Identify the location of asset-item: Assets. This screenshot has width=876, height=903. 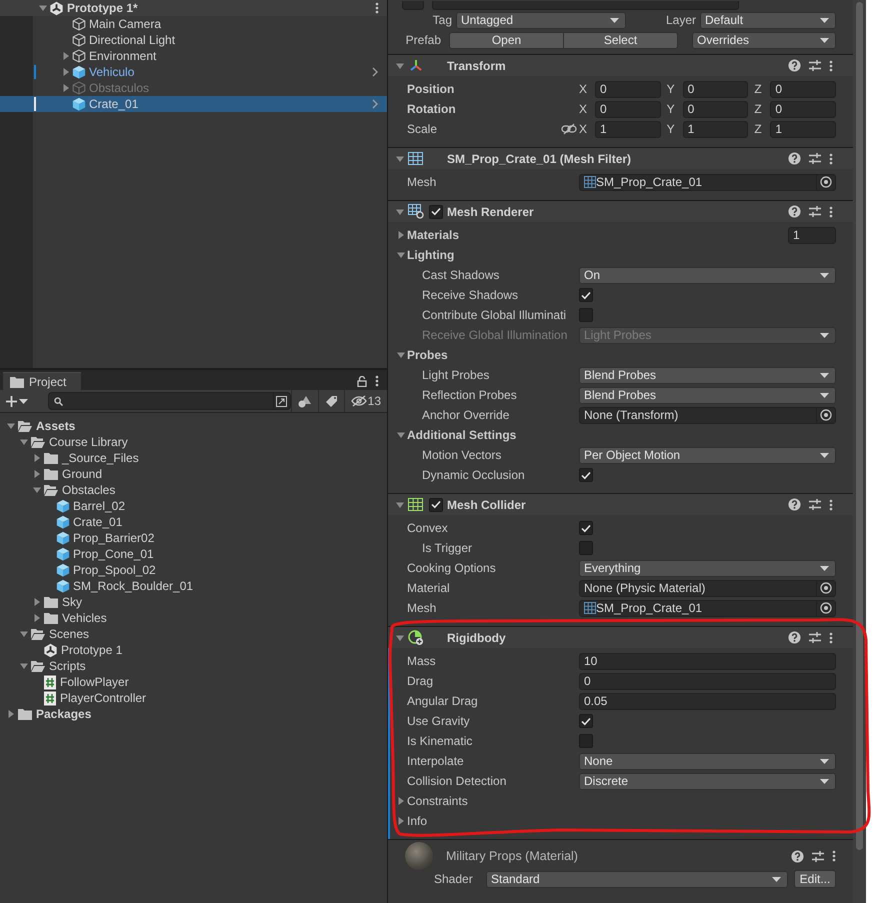
(193, 426).